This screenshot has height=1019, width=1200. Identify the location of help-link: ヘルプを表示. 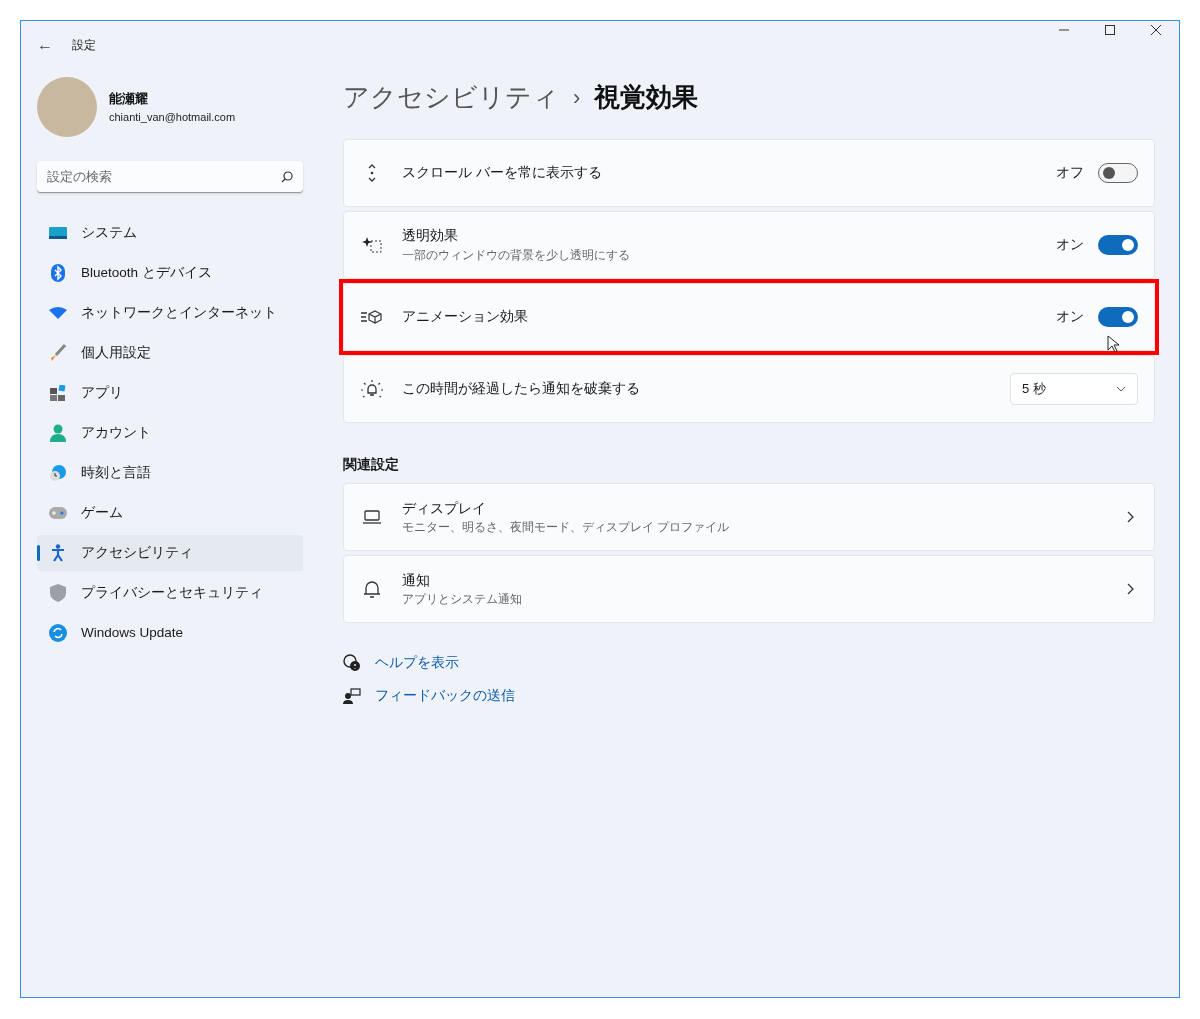
(417, 663).